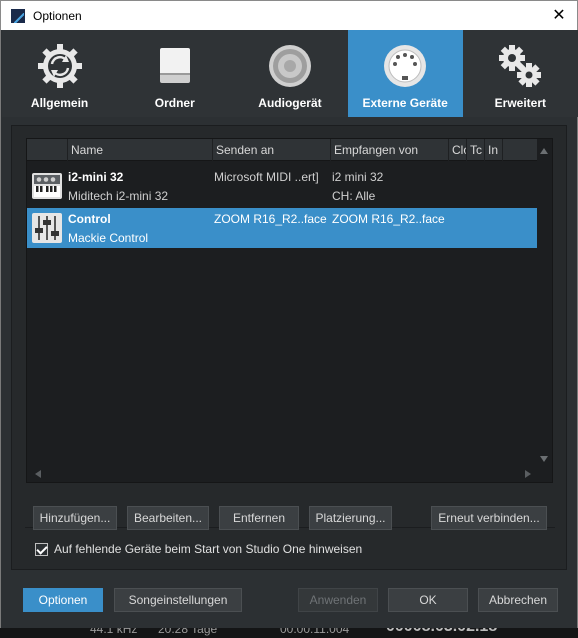  What do you see at coordinates (259, 518) in the screenshot?
I see `remove-device-button: Entfernen` at bounding box center [259, 518].